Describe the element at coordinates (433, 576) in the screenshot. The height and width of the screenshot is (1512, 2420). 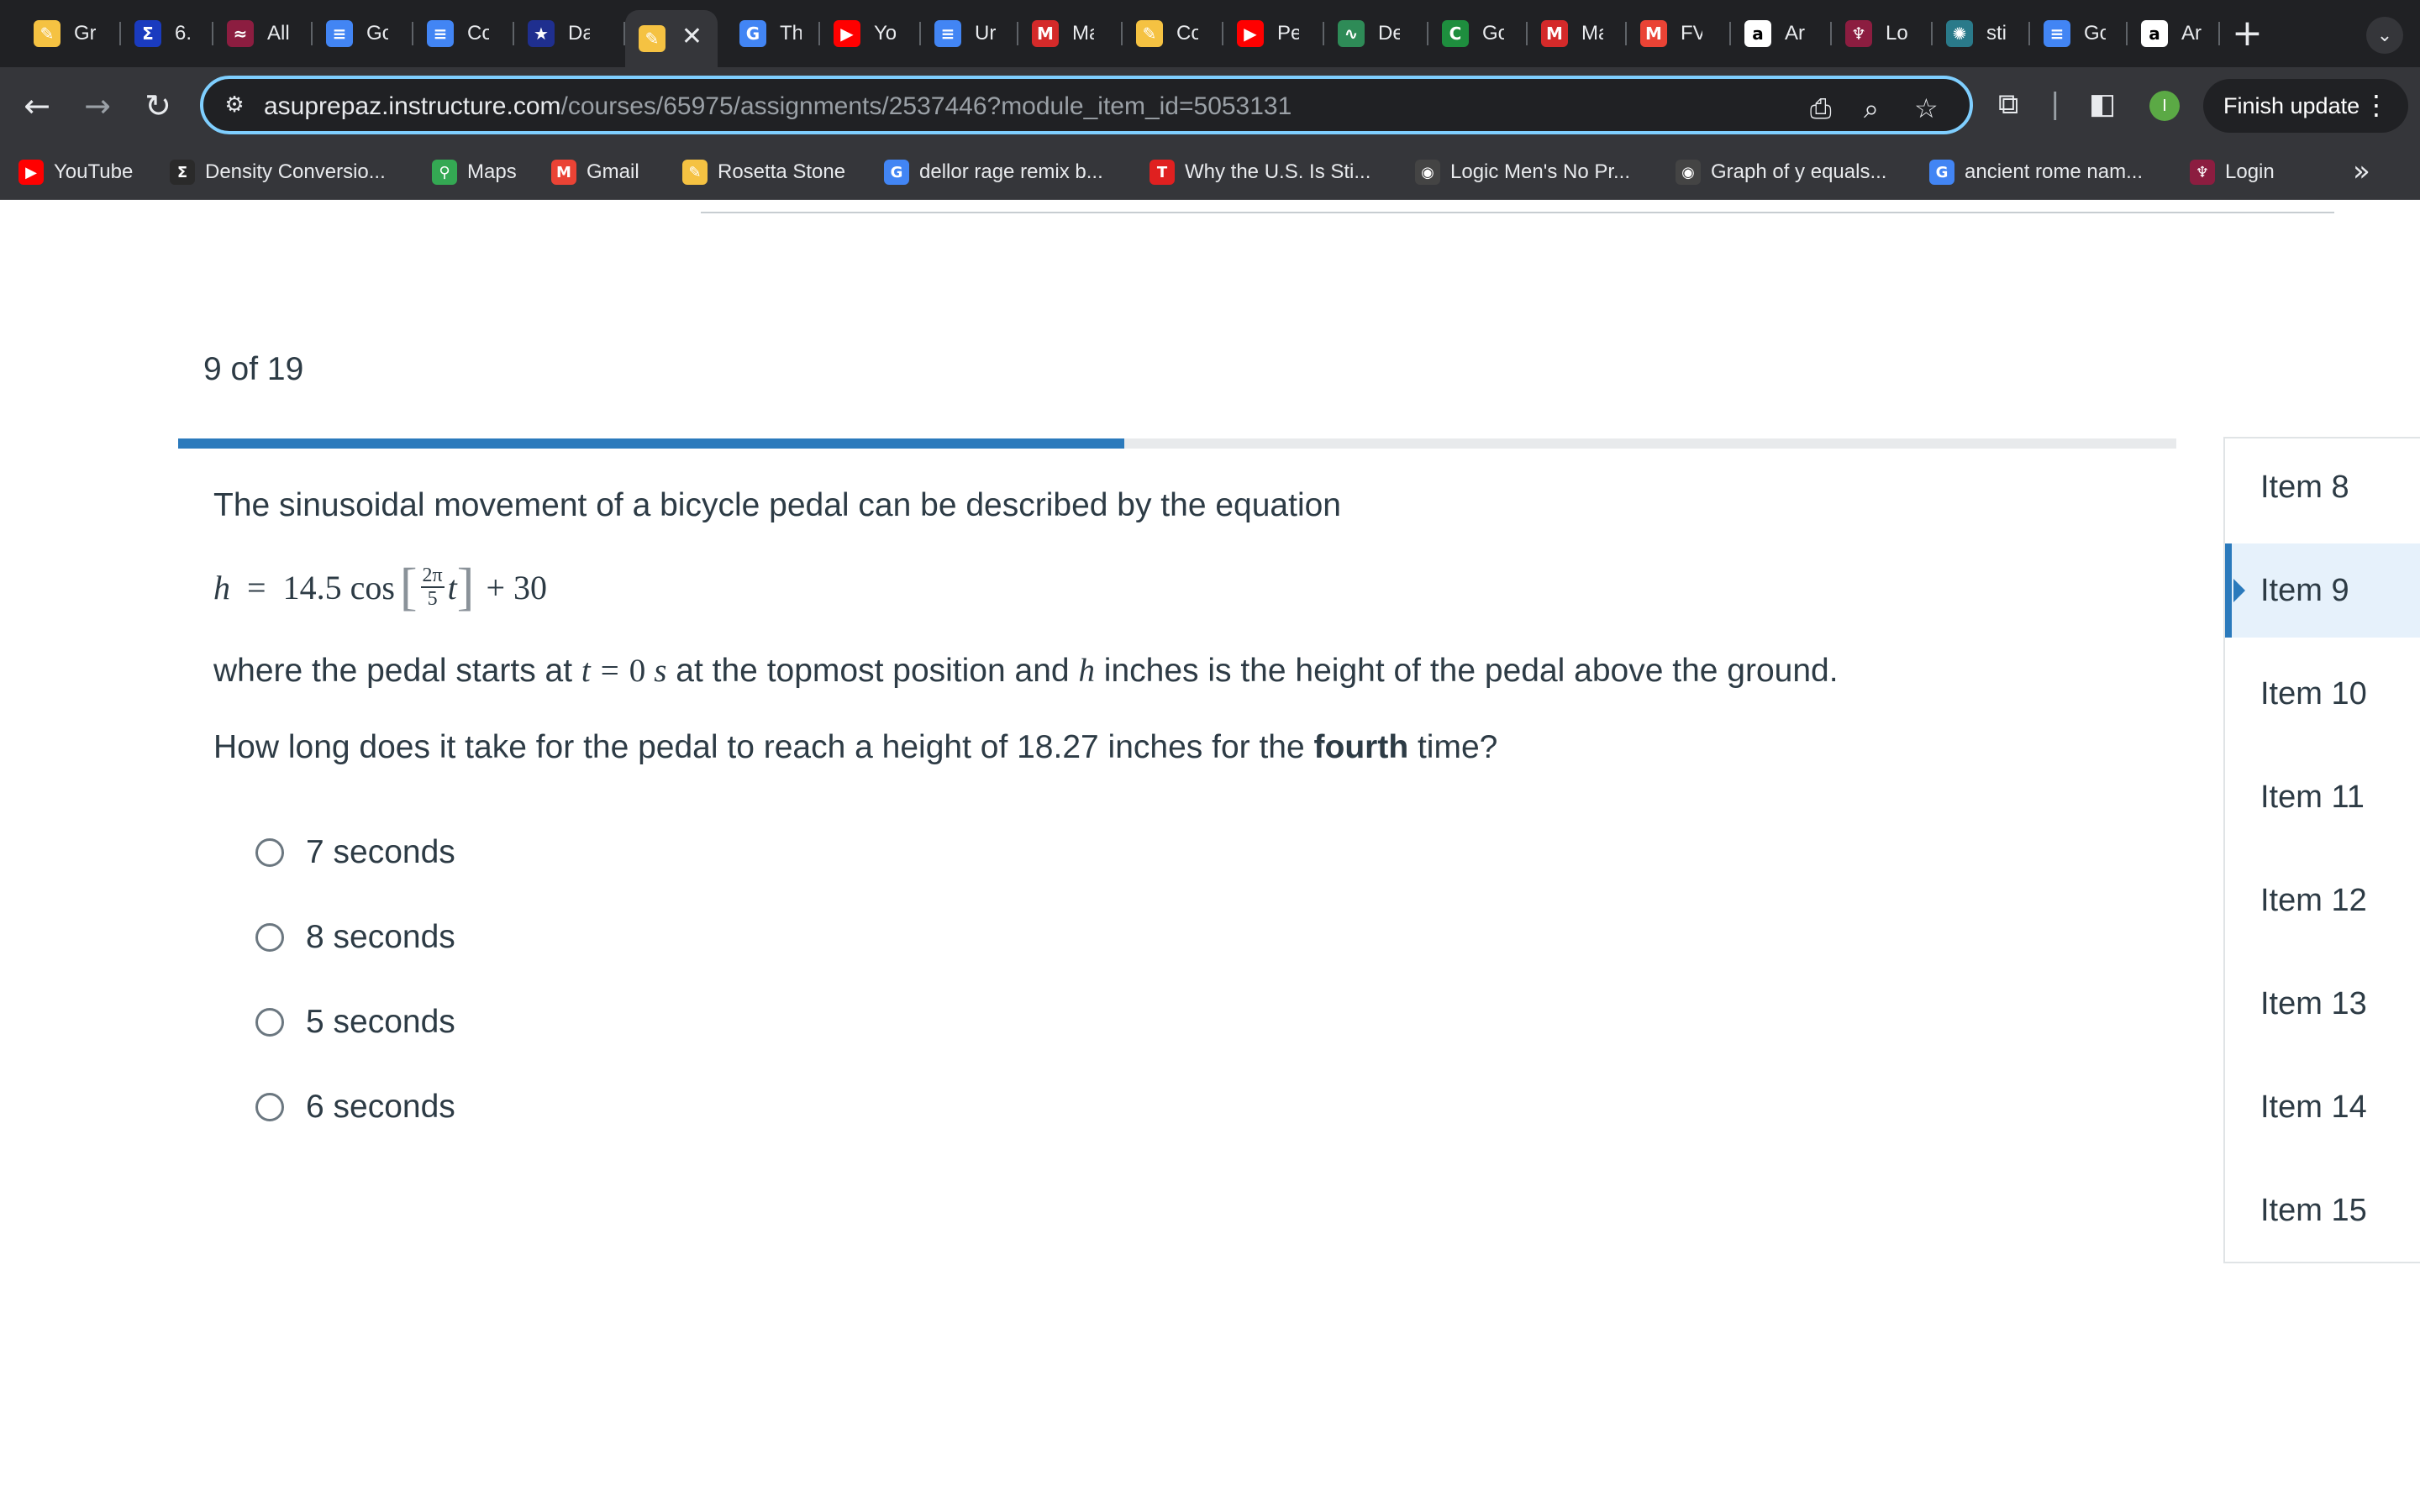
I see `eq-frac-numerator: 2π` at that location.